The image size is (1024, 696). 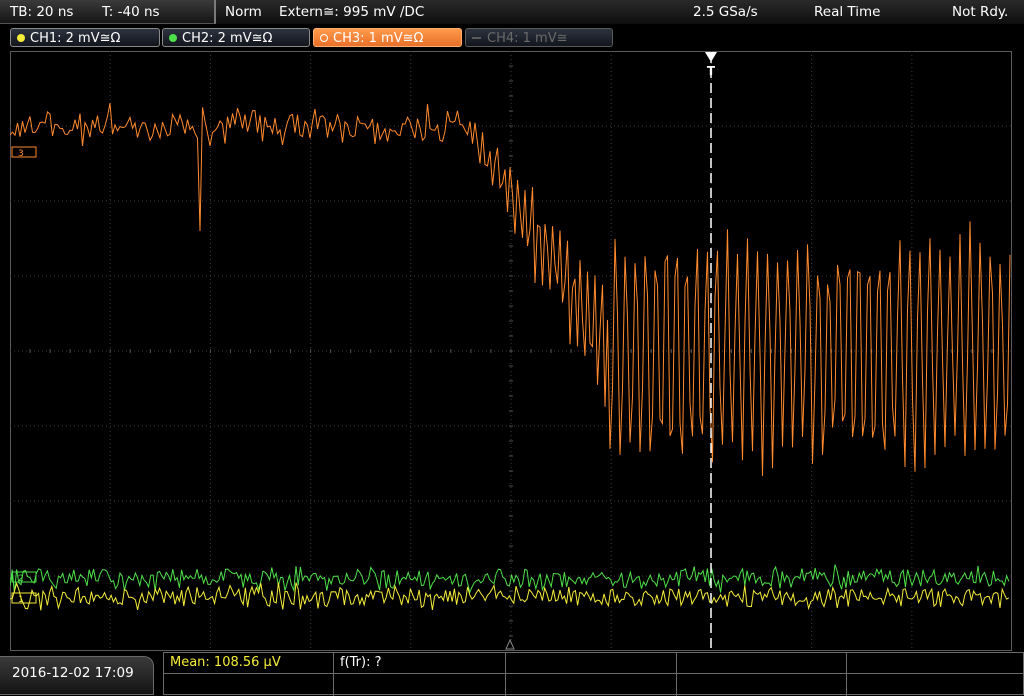 I want to click on trigger-mode: Norm, so click(x=243, y=12).